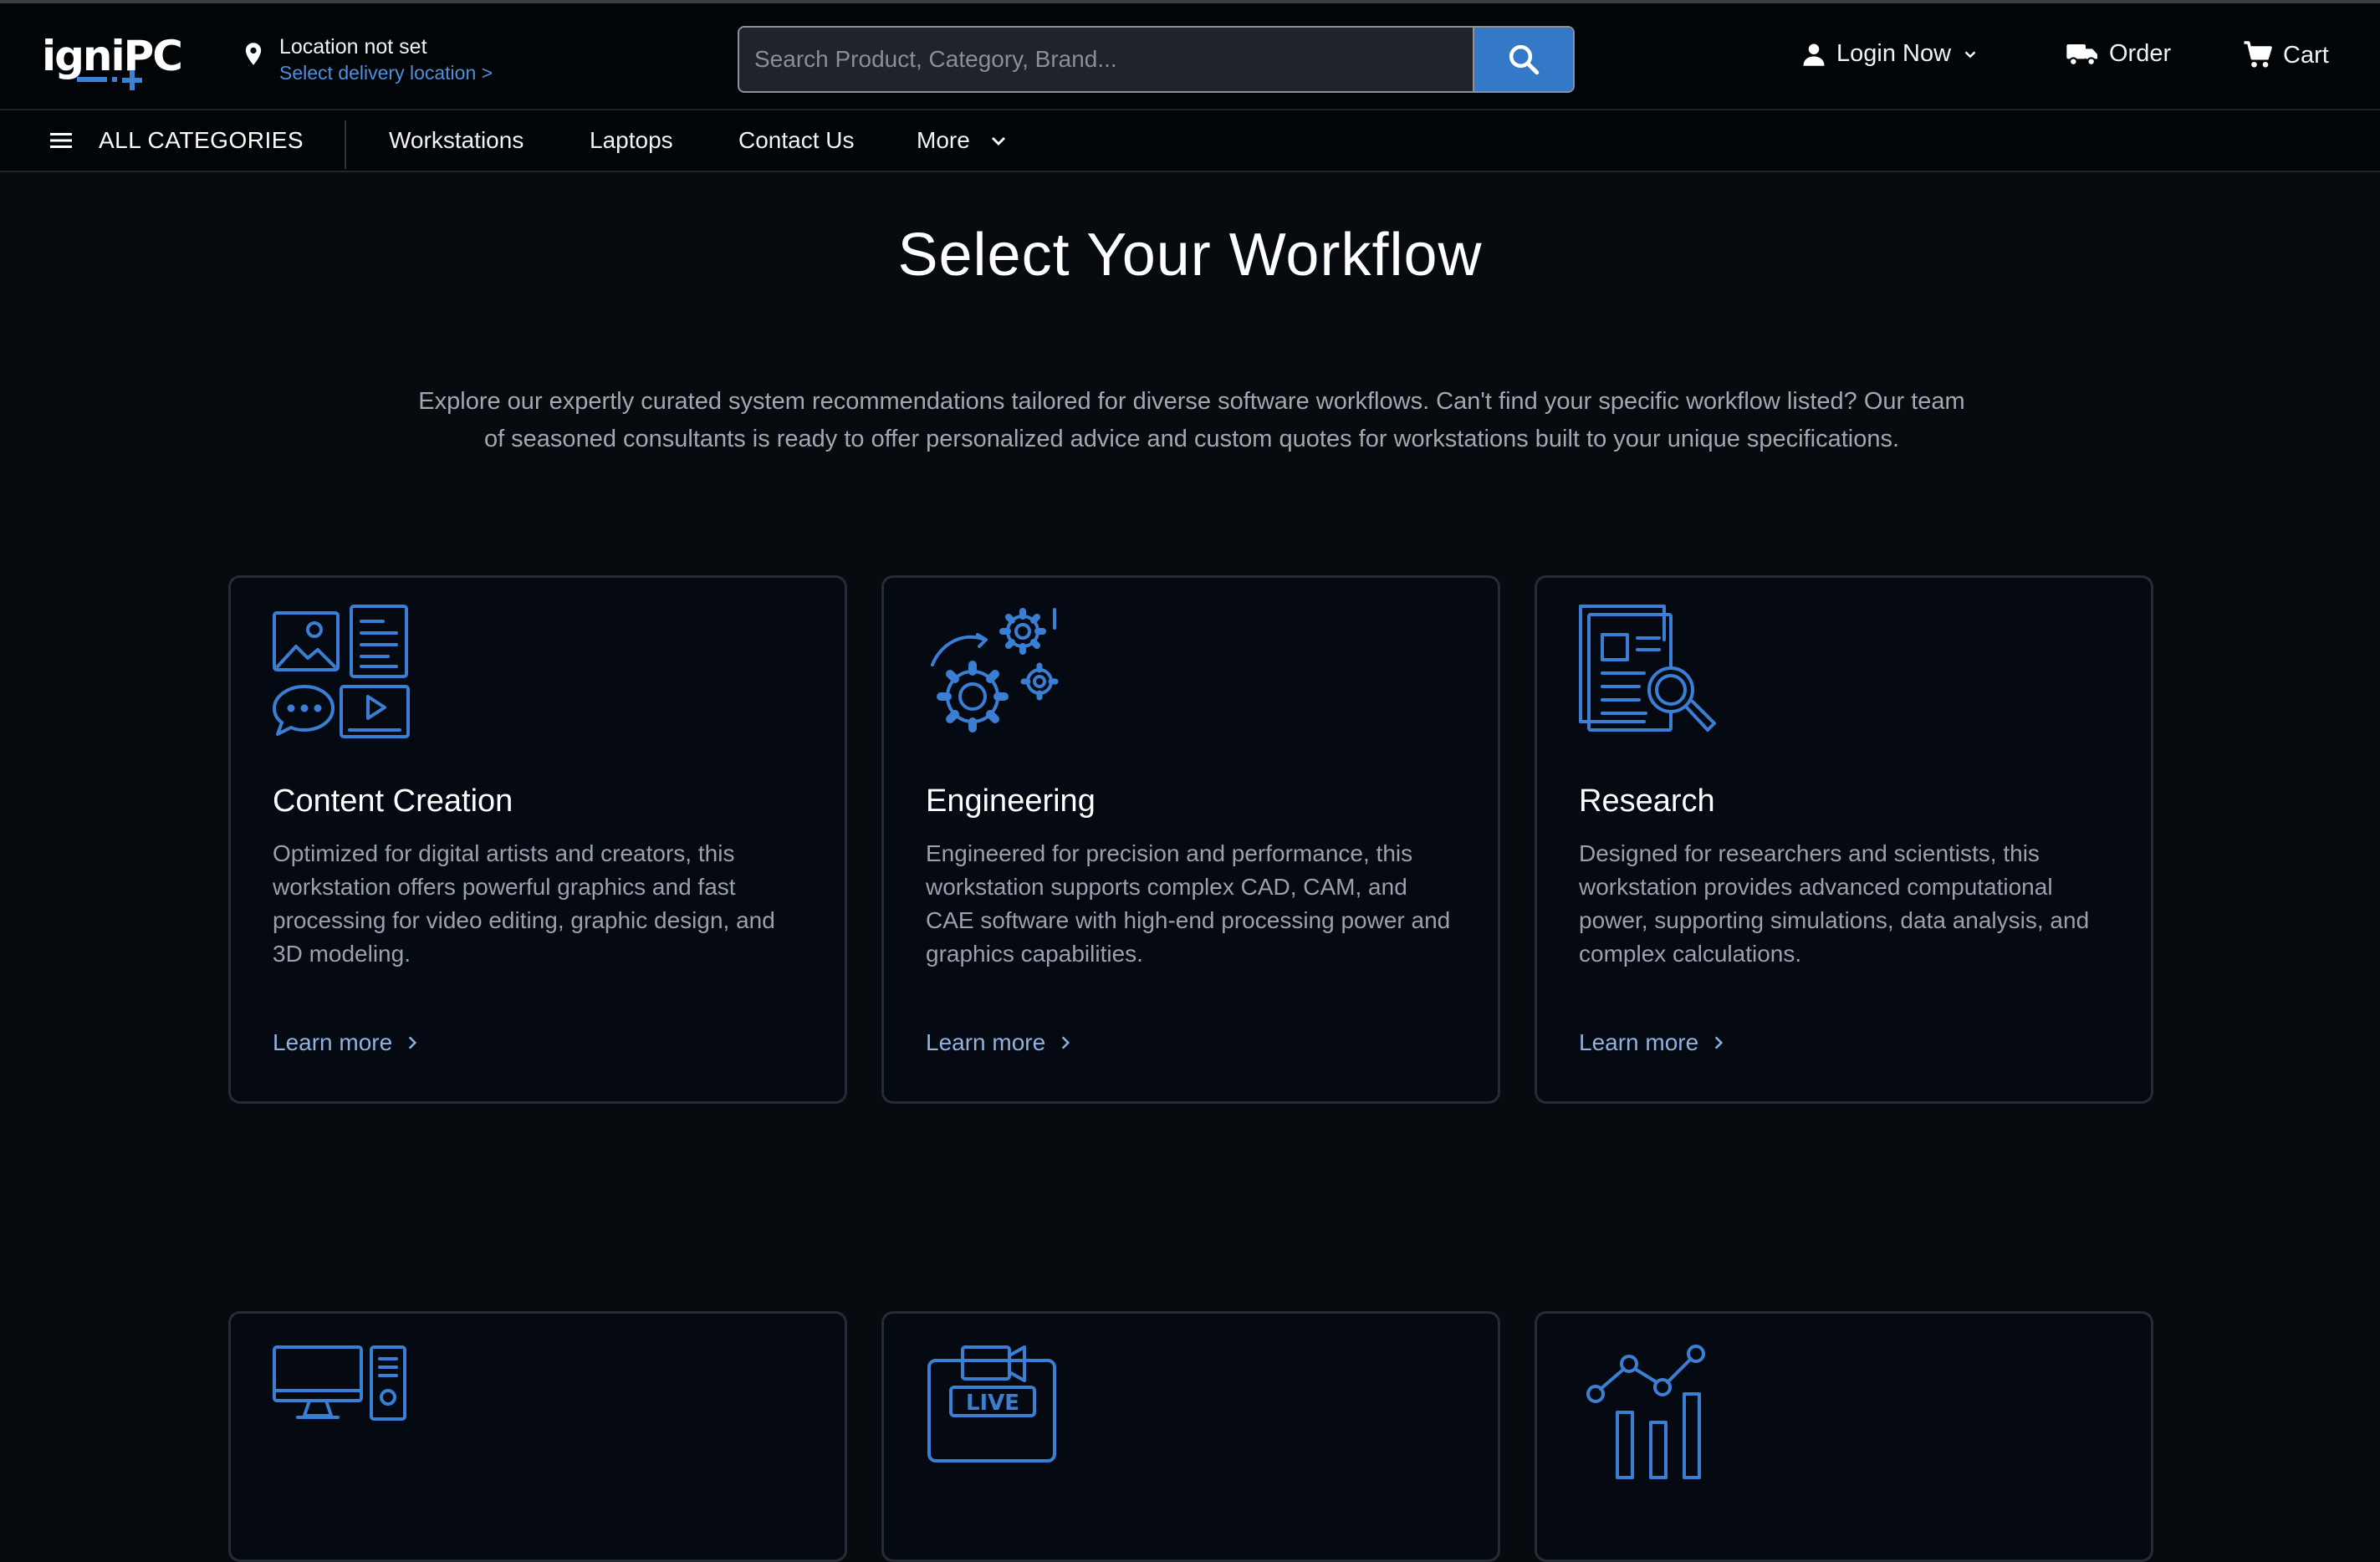  What do you see at coordinates (1647, 668) in the screenshot?
I see `document-search-icon` at bounding box center [1647, 668].